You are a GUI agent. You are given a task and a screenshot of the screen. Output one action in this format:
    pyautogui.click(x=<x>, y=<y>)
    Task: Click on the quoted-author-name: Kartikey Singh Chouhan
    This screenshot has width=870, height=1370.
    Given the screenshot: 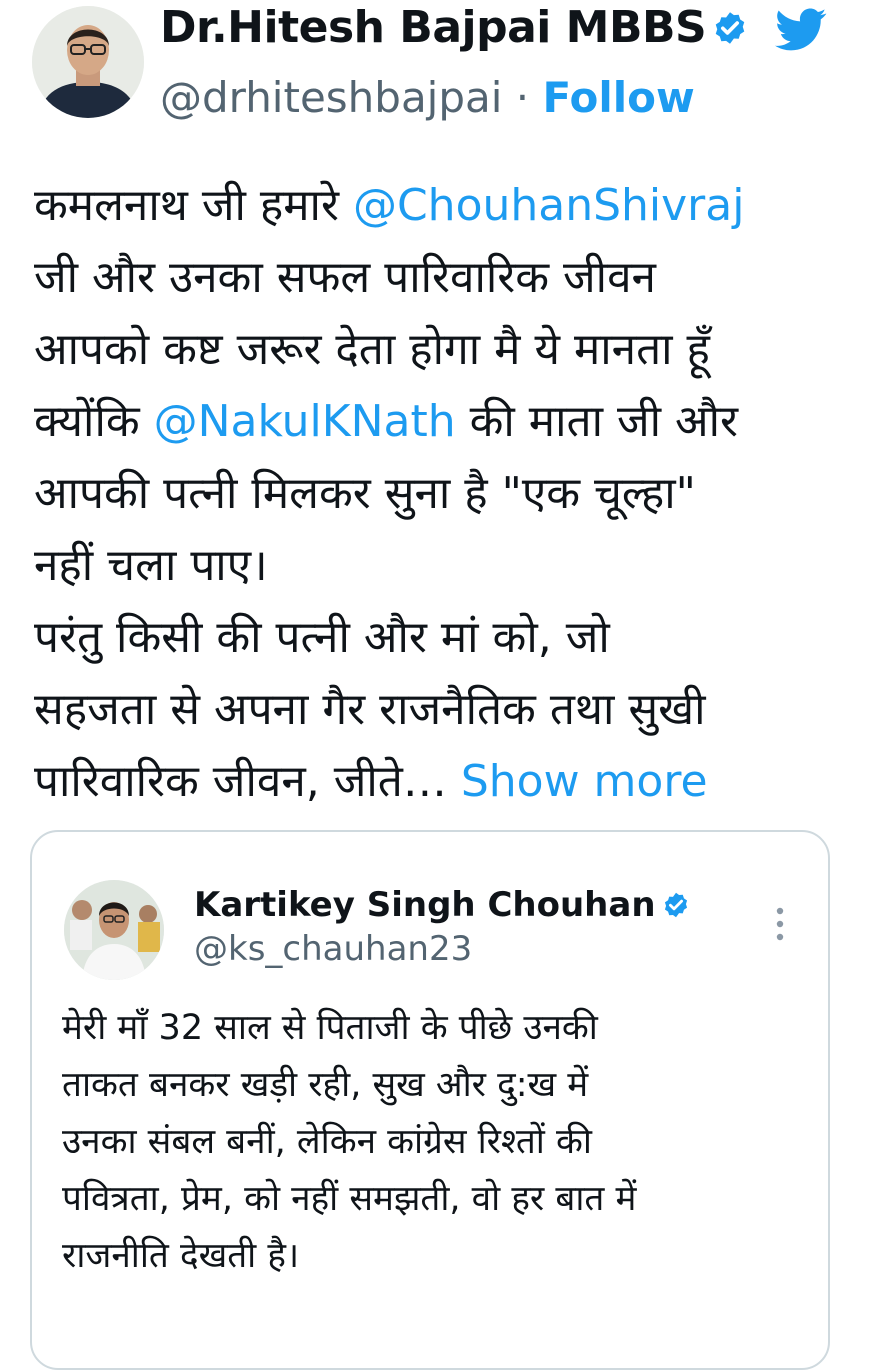 What is the action you would take?
    pyautogui.click(x=425, y=905)
    